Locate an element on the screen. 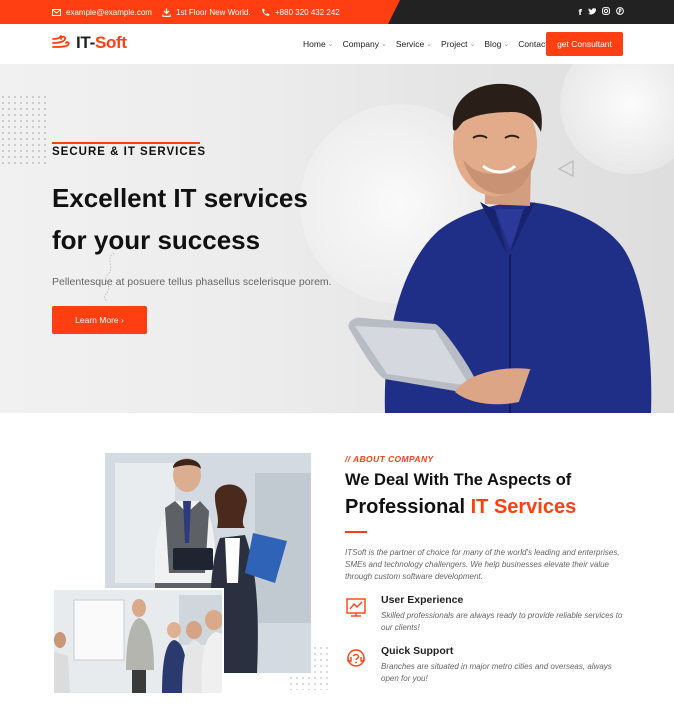 The height and width of the screenshot is (705, 674). nav-service: Service ⌄ is located at coordinates (414, 44).